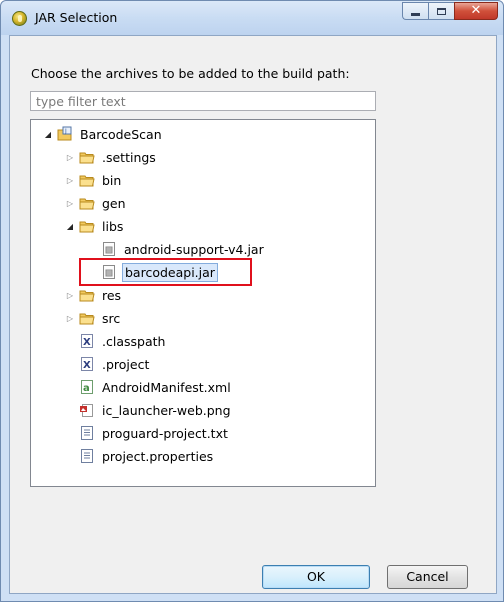 The height and width of the screenshot is (609, 504). What do you see at coordinates (114, 203) in the screenshot?
I see `tree-item-label: gen` at bounding box center [114, 203].